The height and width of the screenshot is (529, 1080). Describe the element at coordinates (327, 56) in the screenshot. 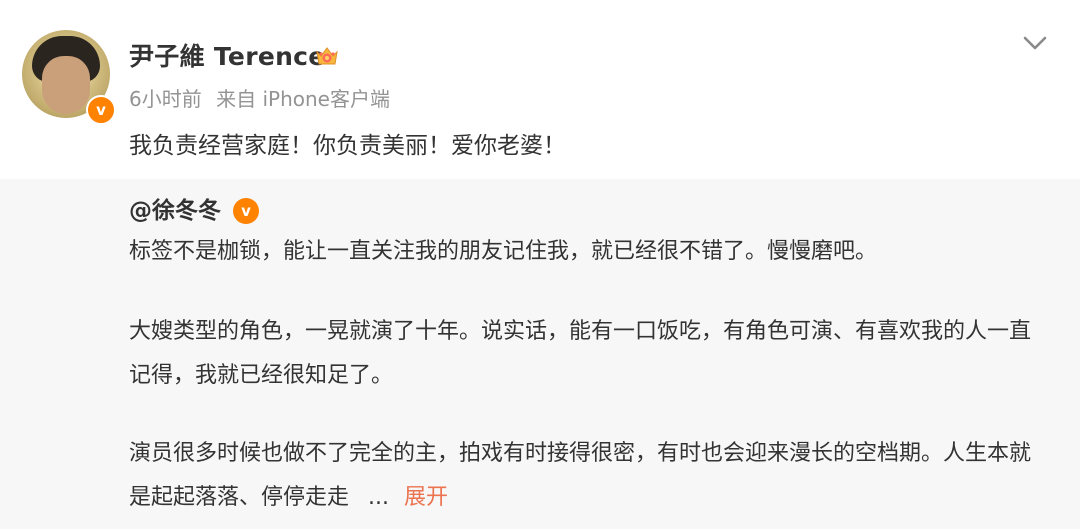

I see `crown-vip-icon` at that location.